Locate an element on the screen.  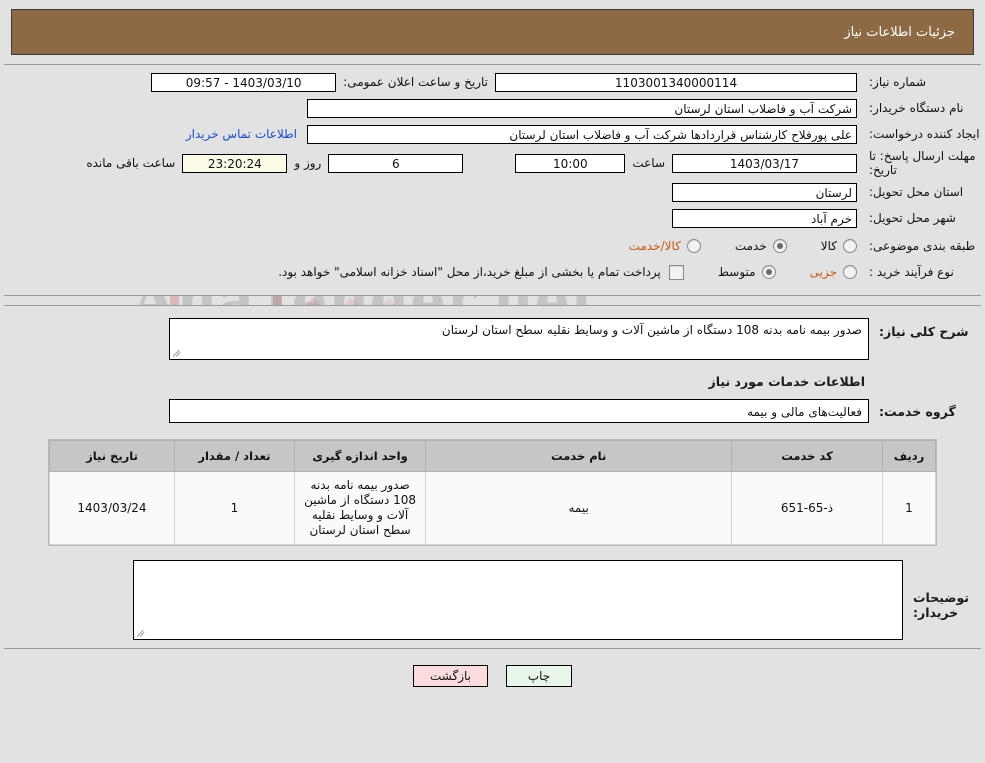
delivery-province-value: لرستان is located at coordinates (764, 192).